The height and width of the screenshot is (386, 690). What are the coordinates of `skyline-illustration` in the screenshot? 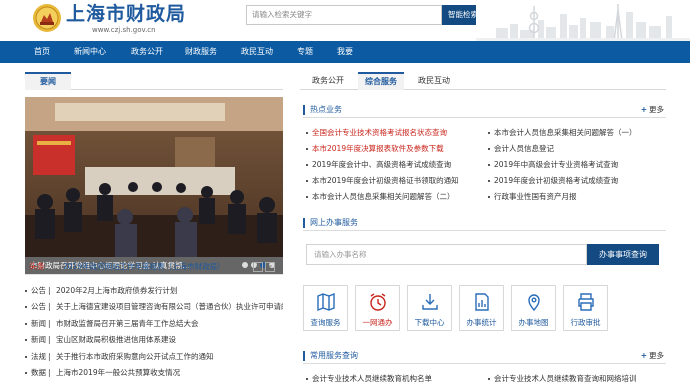 It's located at (583, 20).